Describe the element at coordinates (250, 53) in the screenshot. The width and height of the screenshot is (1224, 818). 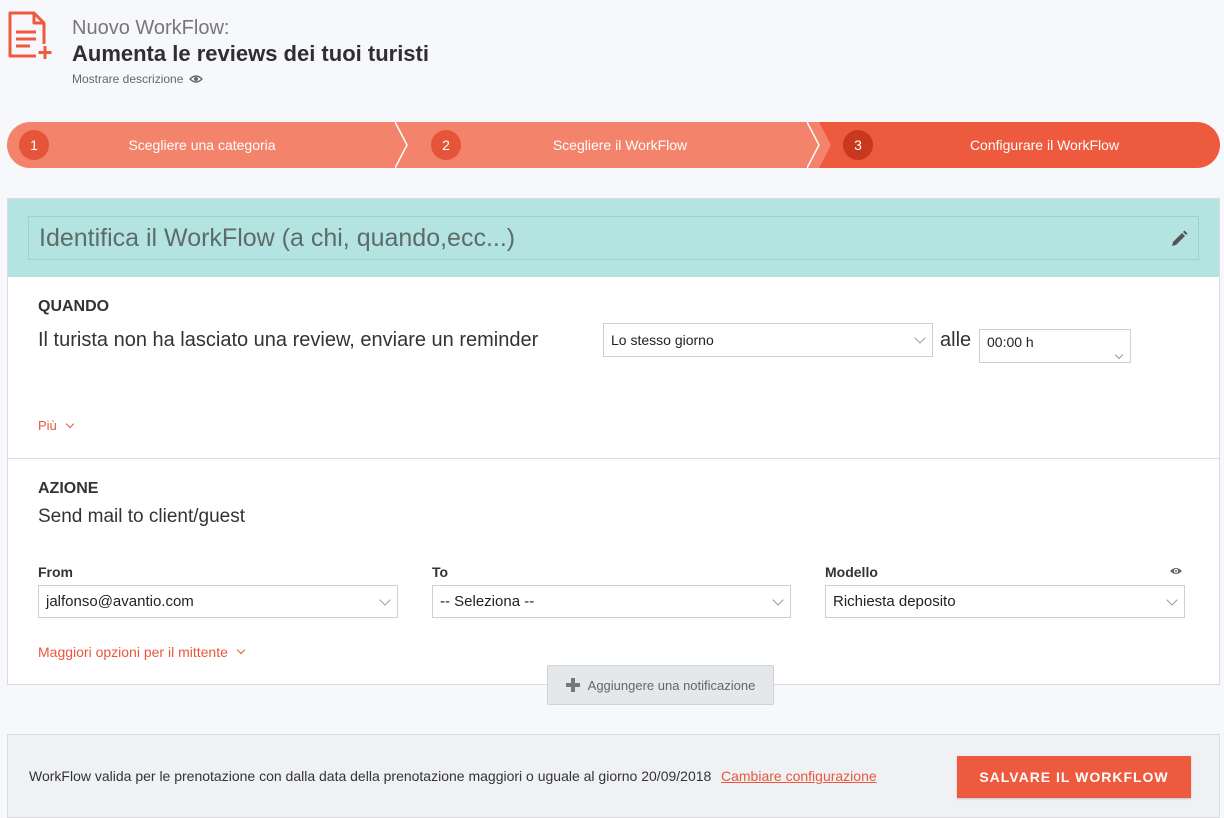
I see `page-title: Aumenta le reviews dei tuoi turisti` at that location.